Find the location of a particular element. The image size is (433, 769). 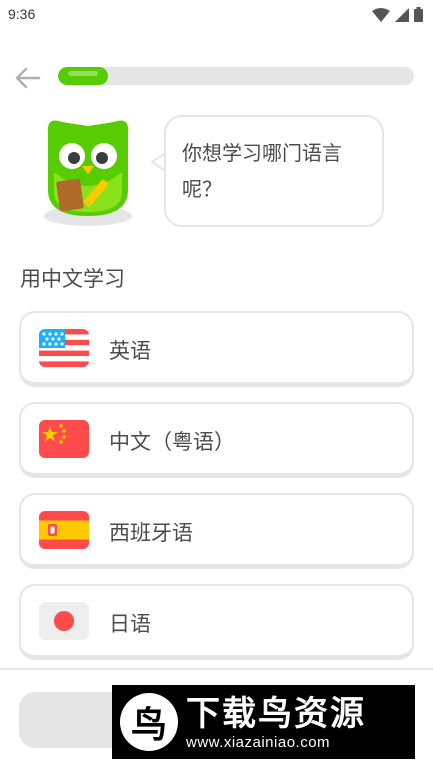

section-label: 用中文学习 is located at coordinates (72, 279).